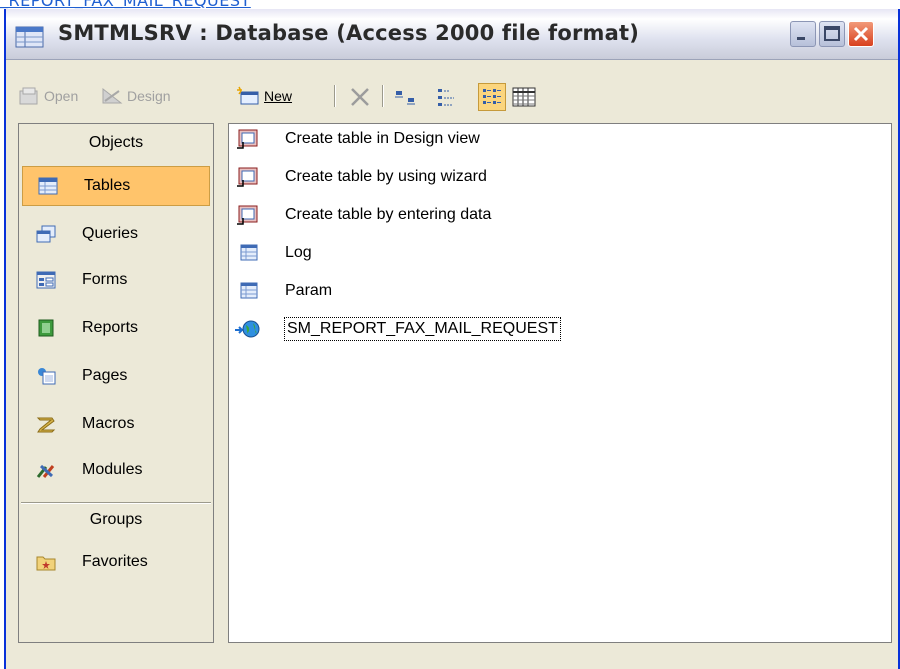  Describe the element at coordinates (108, 423) in the screenshot. I see `sidebar-item-label: Macros` at that location.